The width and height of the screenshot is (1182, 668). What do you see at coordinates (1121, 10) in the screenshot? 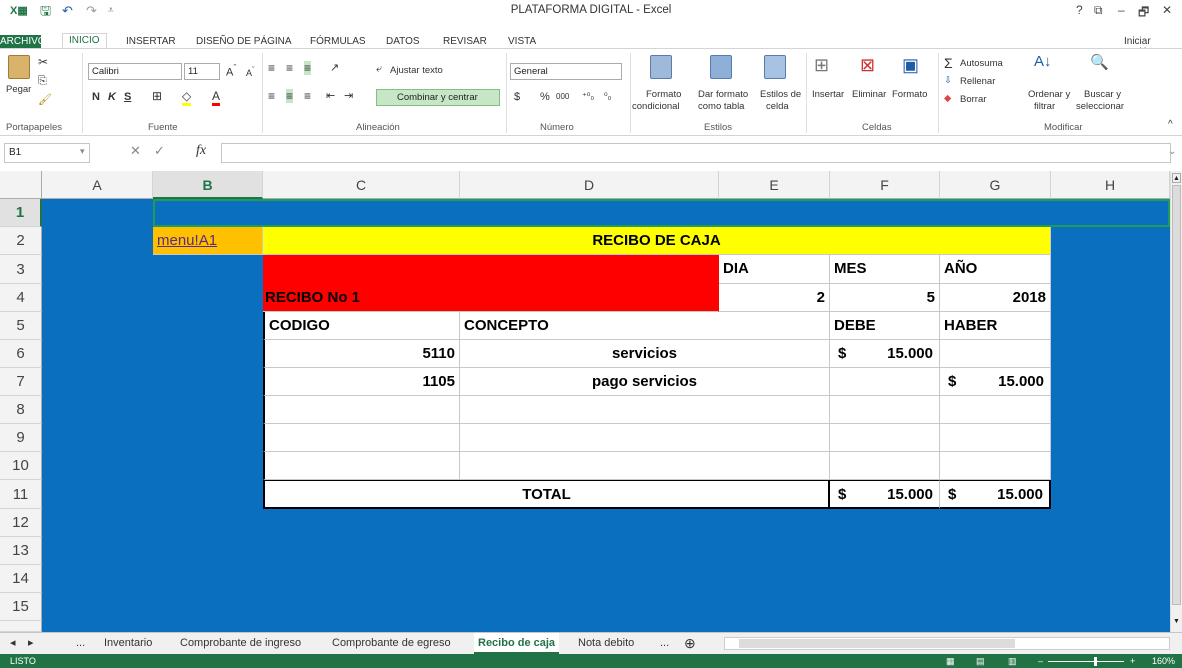
I see `minimize-button: –` at bounding box center [1121, 10].